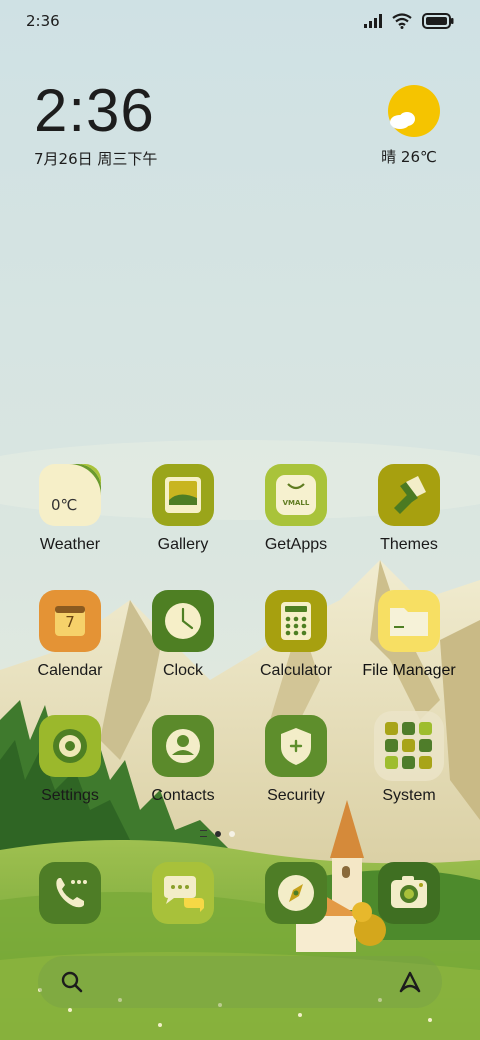  Describe the element at coordinates (296, 495) in the screenshot. I see `getapps-icon: VMALL` at that location.